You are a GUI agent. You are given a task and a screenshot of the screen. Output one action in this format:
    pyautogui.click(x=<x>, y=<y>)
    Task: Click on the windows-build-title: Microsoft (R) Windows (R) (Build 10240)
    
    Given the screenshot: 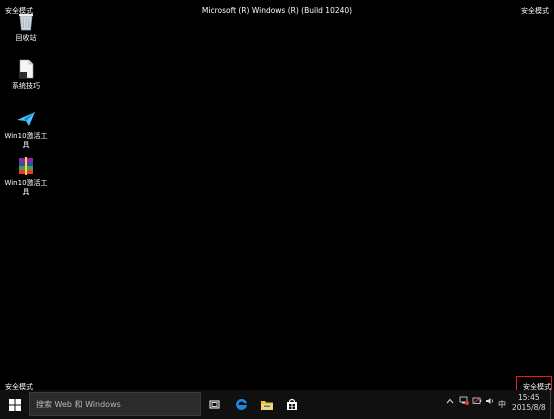 What is the action you would take?
    pyautogui.click(x=277, y=10)
    